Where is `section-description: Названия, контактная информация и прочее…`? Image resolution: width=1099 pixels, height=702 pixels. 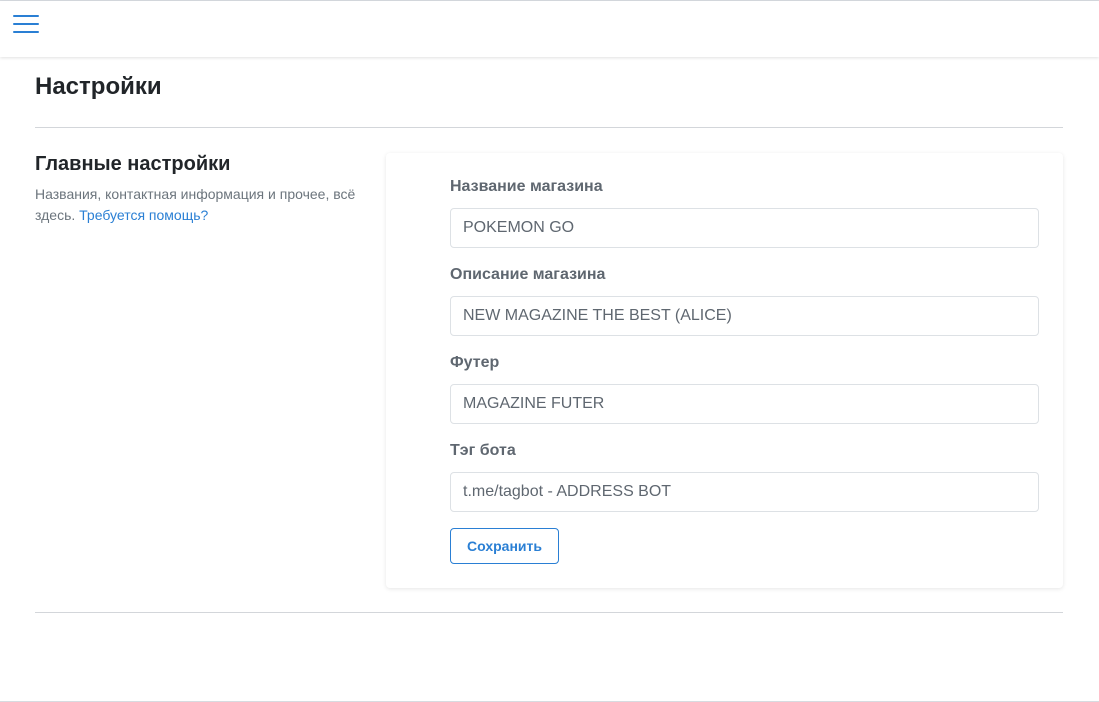
section-description: Названия, контактная информация и прочее… is located at coordinates (202, 205).